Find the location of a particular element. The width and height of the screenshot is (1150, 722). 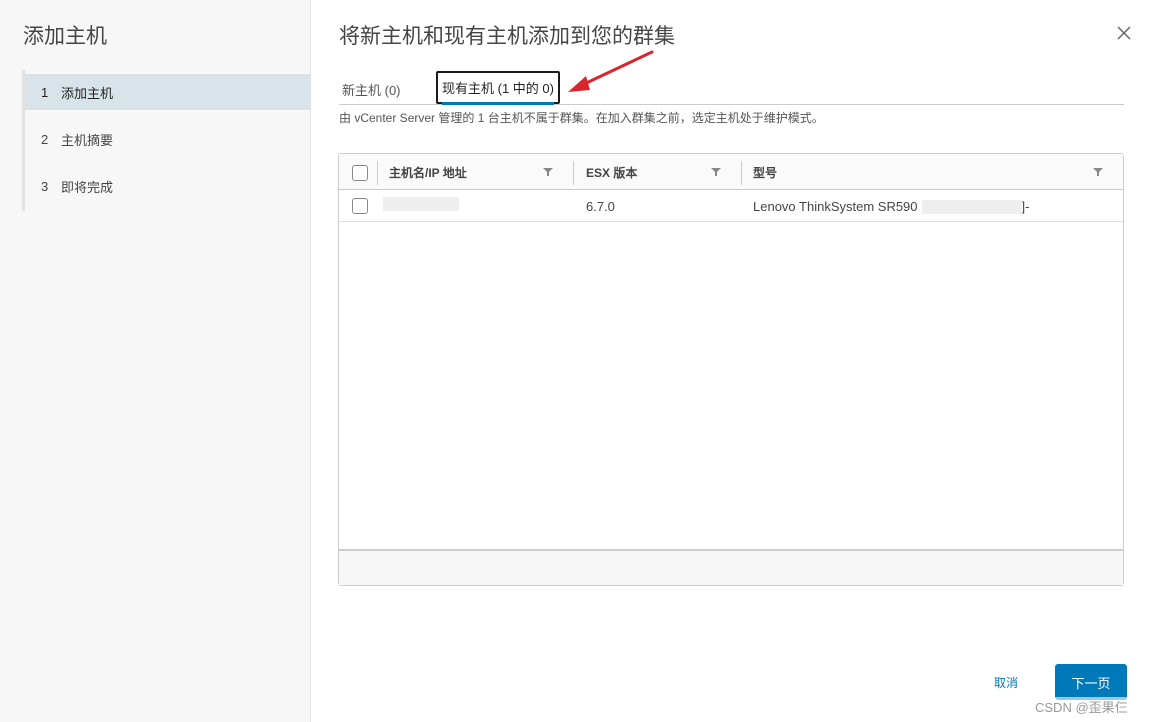

step-label: 主机摘要 is located at coordinates (87, 140).